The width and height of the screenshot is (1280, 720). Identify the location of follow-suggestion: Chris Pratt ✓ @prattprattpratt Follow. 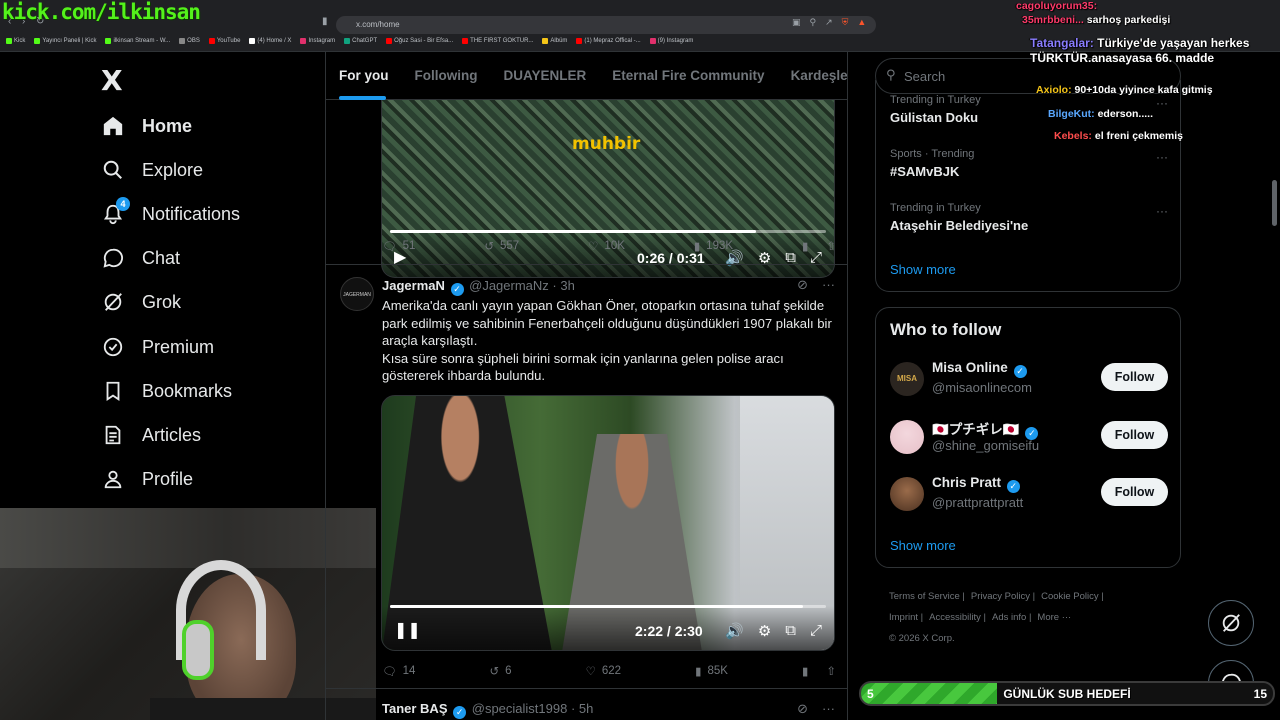
(1029, 495).